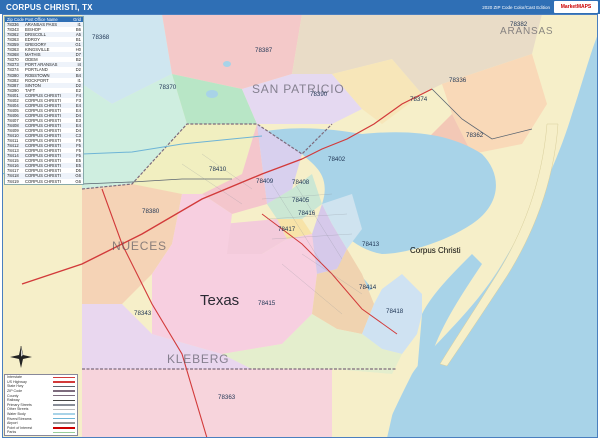 This screenshot has height=438, width=600. Describe the element at coordinates (15, 386) in the screenshot. I see `legend-item-label: State Hwy` at that location.